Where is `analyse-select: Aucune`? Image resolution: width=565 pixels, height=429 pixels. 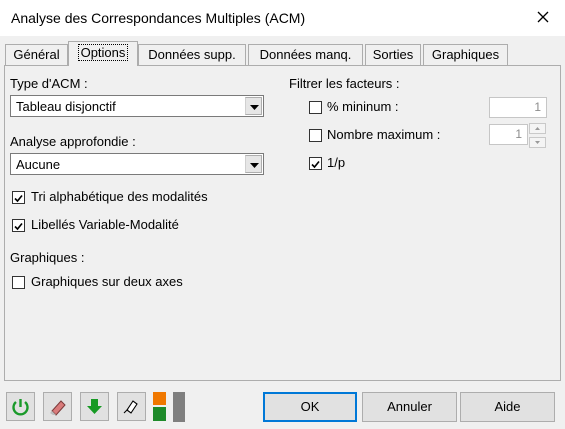
analyse-select: Aucune is located at coordinates (137, 164).